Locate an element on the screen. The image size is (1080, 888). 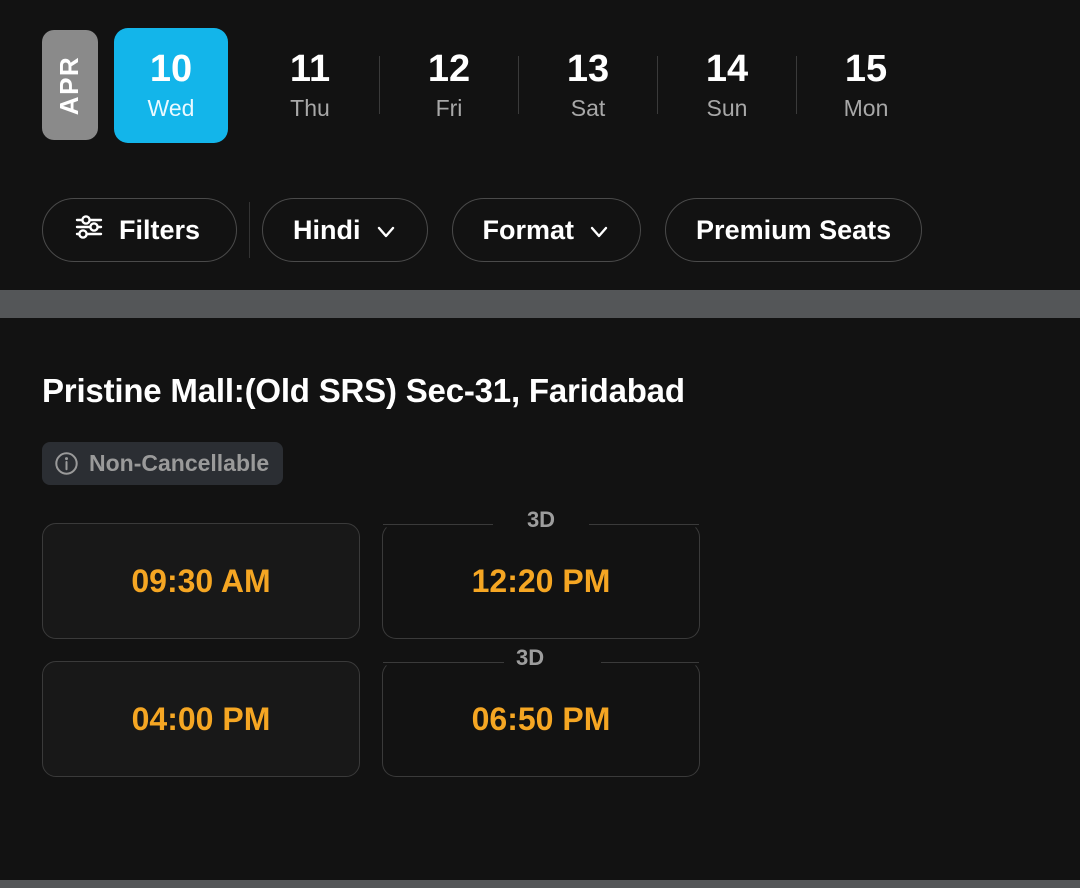
date-item-14: 14 Sun is located at coordinates (727, 85).